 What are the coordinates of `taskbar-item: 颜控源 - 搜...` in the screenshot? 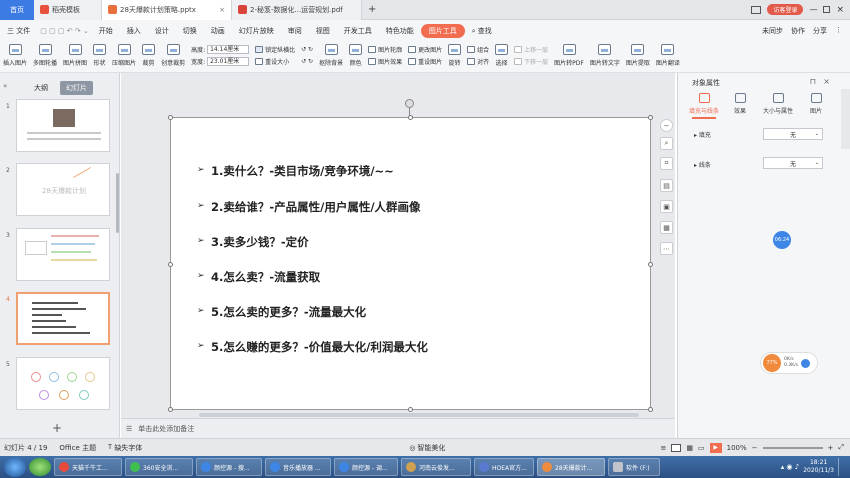 It's located at (229, 467).